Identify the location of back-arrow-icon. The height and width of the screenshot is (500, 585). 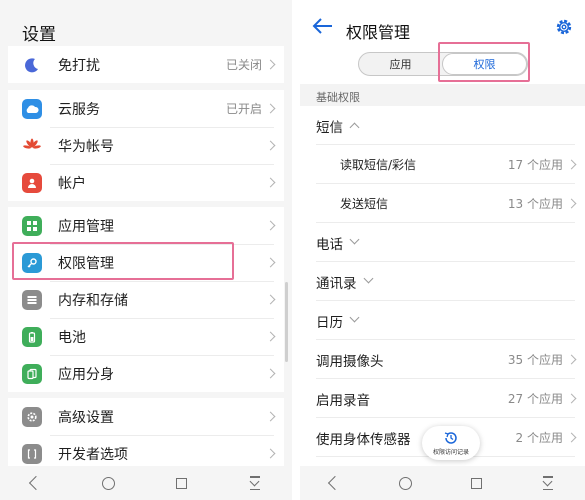
(323, 26).